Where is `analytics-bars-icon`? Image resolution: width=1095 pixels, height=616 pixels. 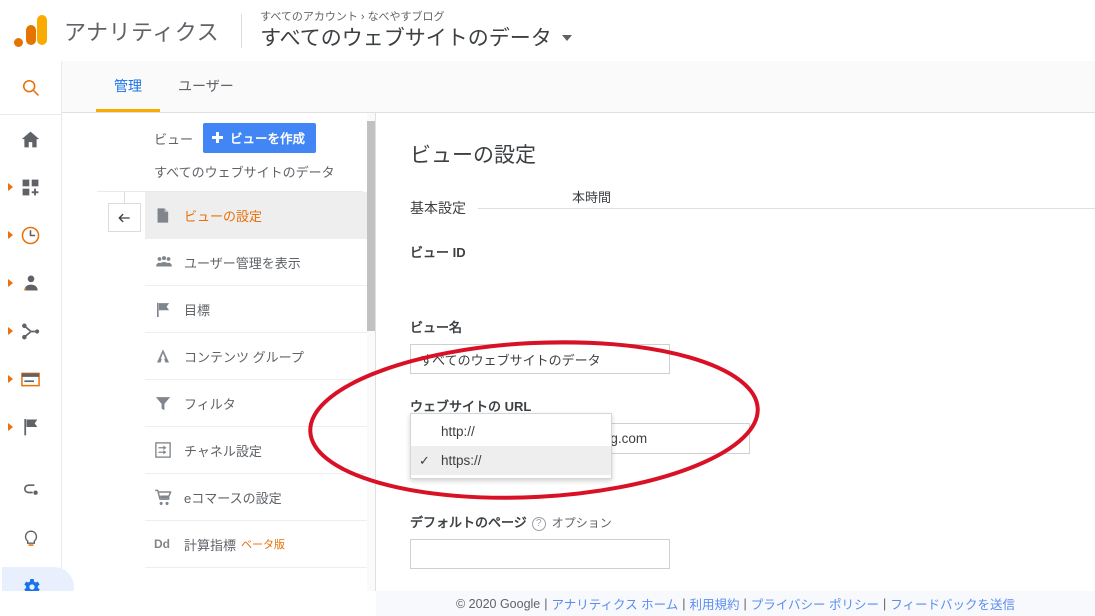
analytics-bars-icon is located at coordinates (31, 30).